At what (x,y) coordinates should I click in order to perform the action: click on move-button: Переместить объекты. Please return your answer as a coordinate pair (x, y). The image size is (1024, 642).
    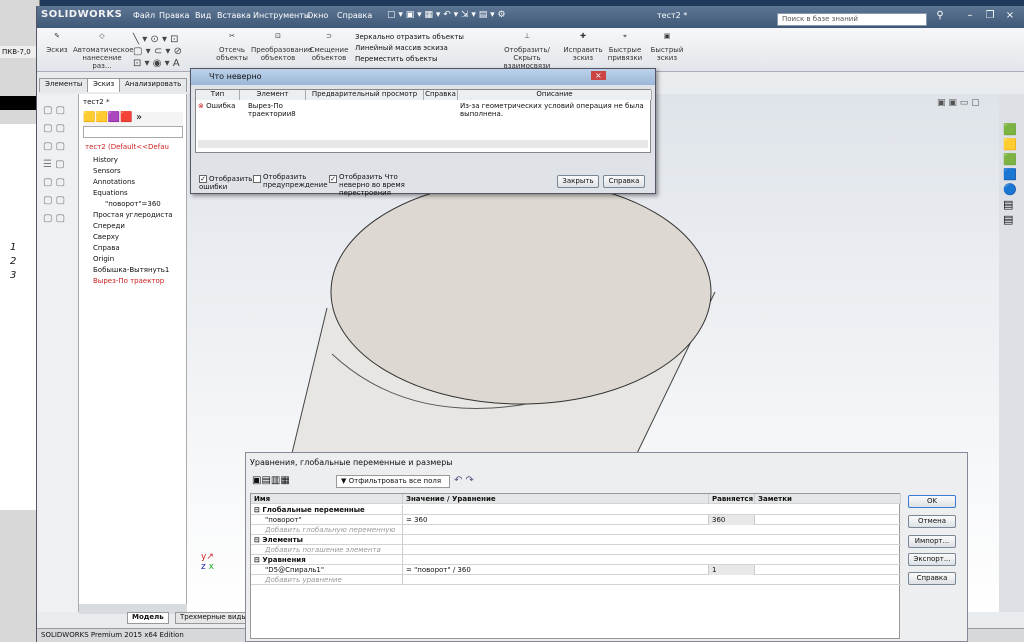
    Looking at the image, I should click on (425, 59).